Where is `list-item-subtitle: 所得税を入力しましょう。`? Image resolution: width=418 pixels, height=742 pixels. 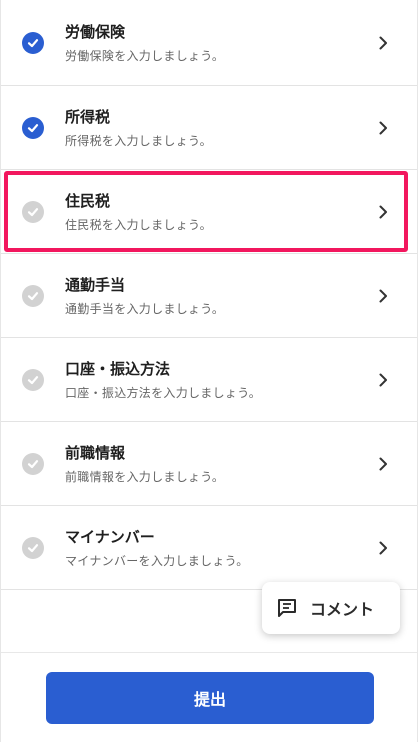
list-item-subtitle: 所得税を入力しましょう。 is located at coordinates (138, 140).